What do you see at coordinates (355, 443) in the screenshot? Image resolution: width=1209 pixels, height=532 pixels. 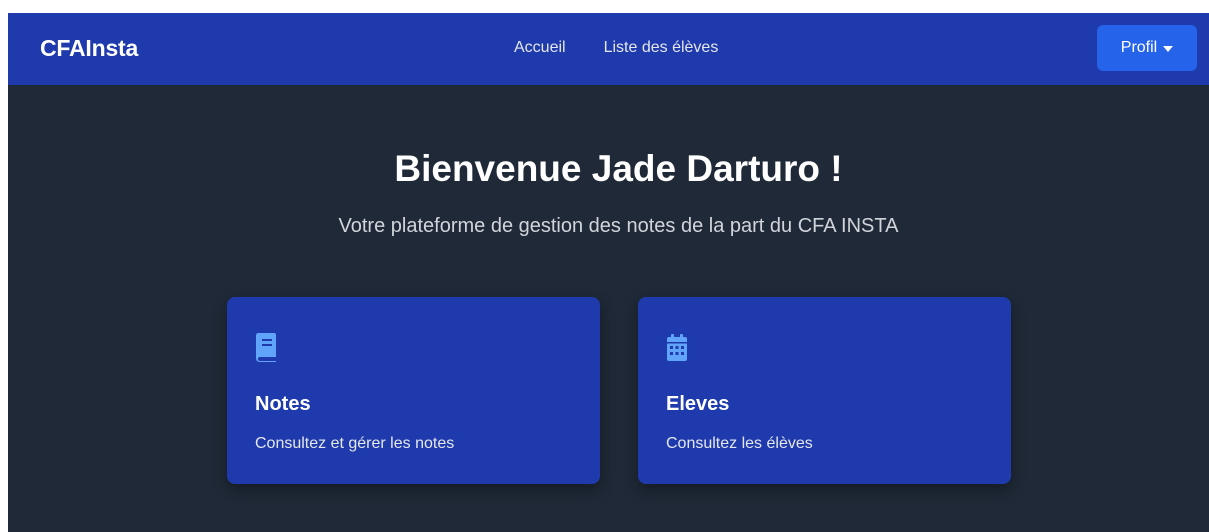 I see `notes-card-description: Consultez et gérer les notes` at bounding box center [355, 443].